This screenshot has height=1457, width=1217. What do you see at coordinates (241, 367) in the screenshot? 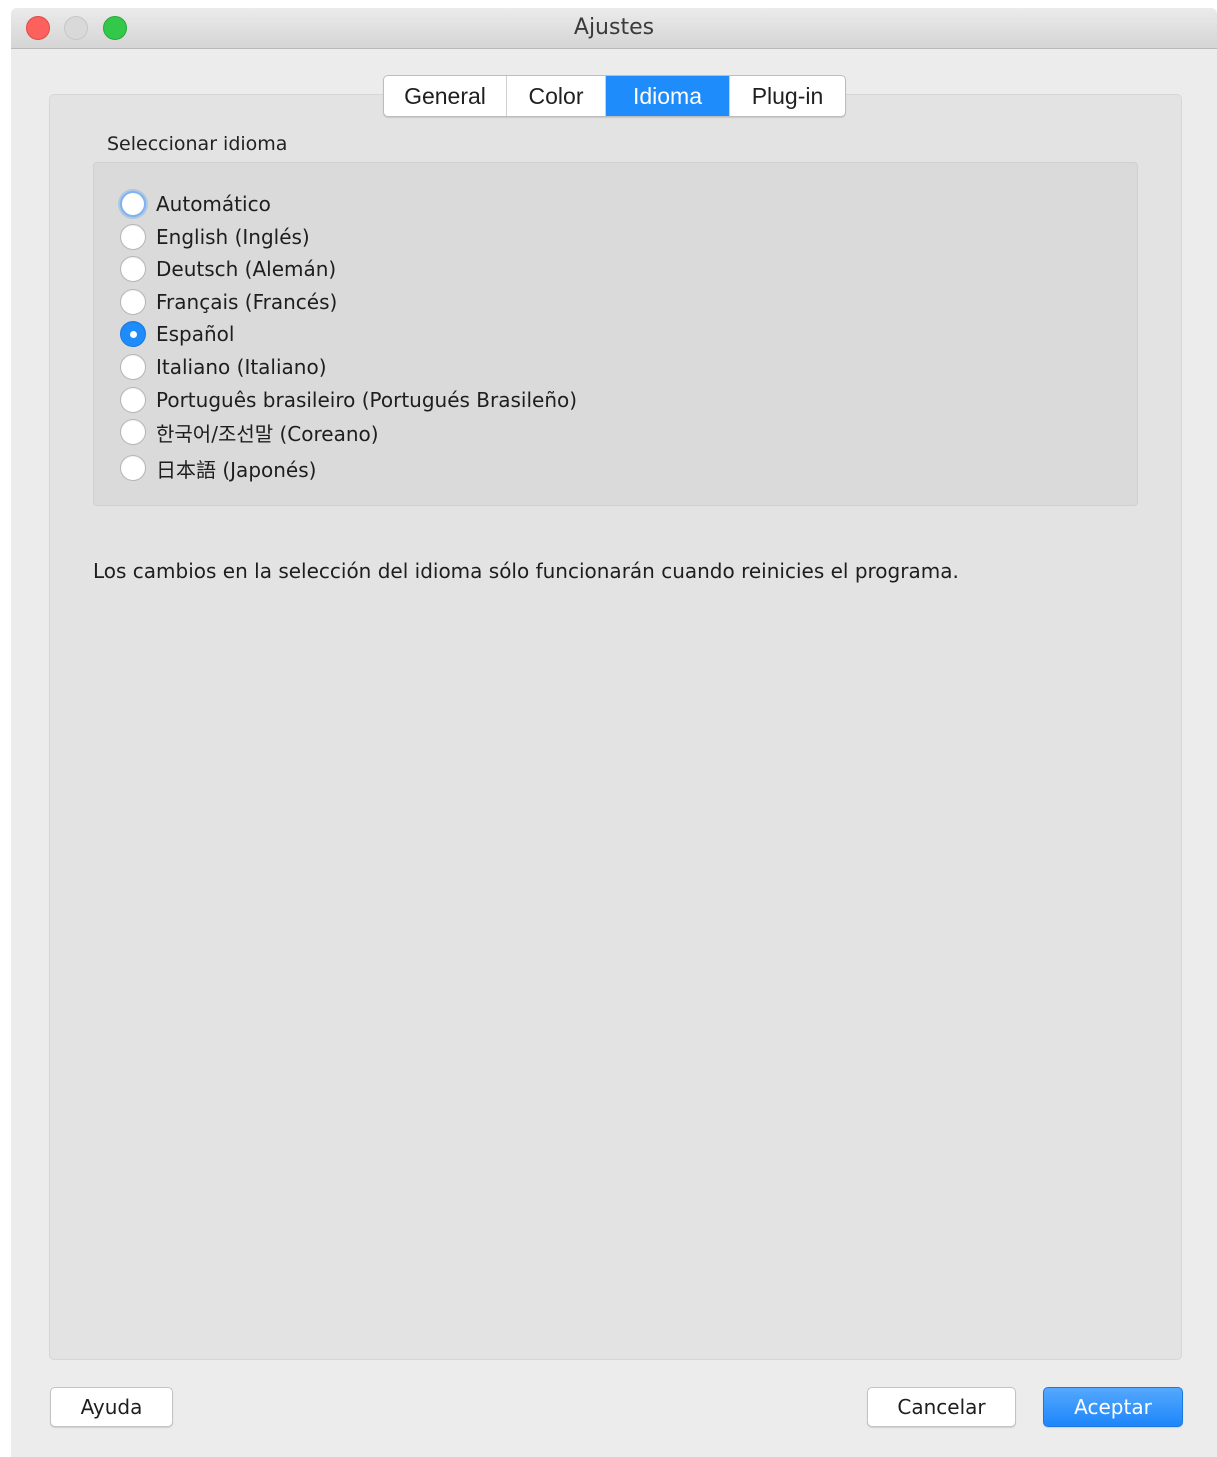
I see `radio-label: Italiano (Italiano)` at bounding box center [241, 367].